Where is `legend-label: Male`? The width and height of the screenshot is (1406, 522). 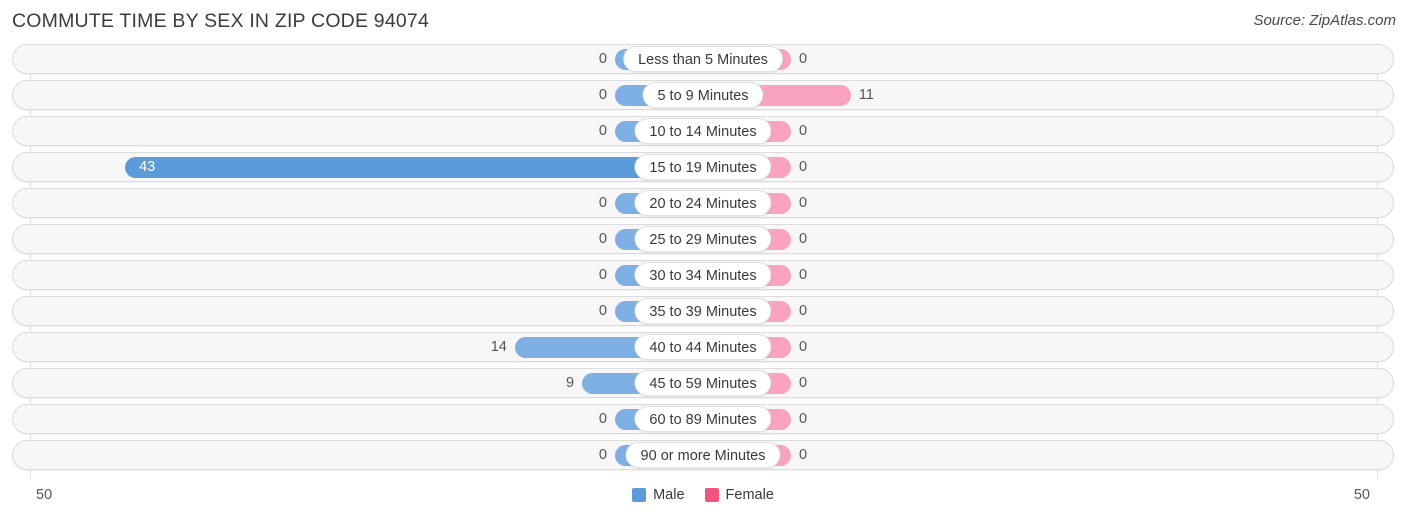 legend-label: Male is located at coordinates (669, 495).